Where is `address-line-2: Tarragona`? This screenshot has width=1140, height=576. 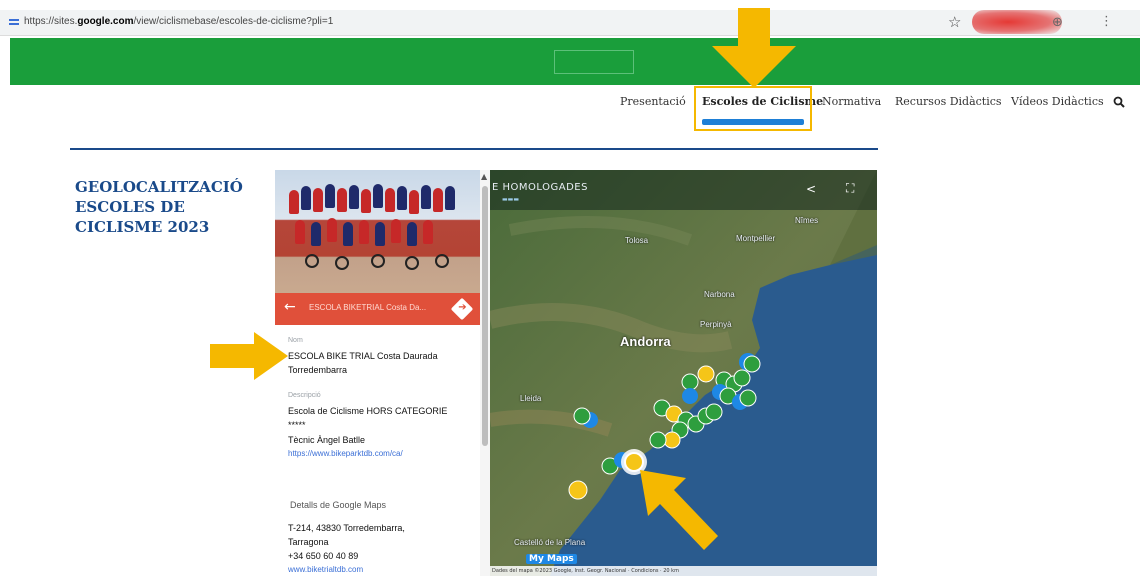 address-line-2: Tarragona is located at coordinates (308, 542).